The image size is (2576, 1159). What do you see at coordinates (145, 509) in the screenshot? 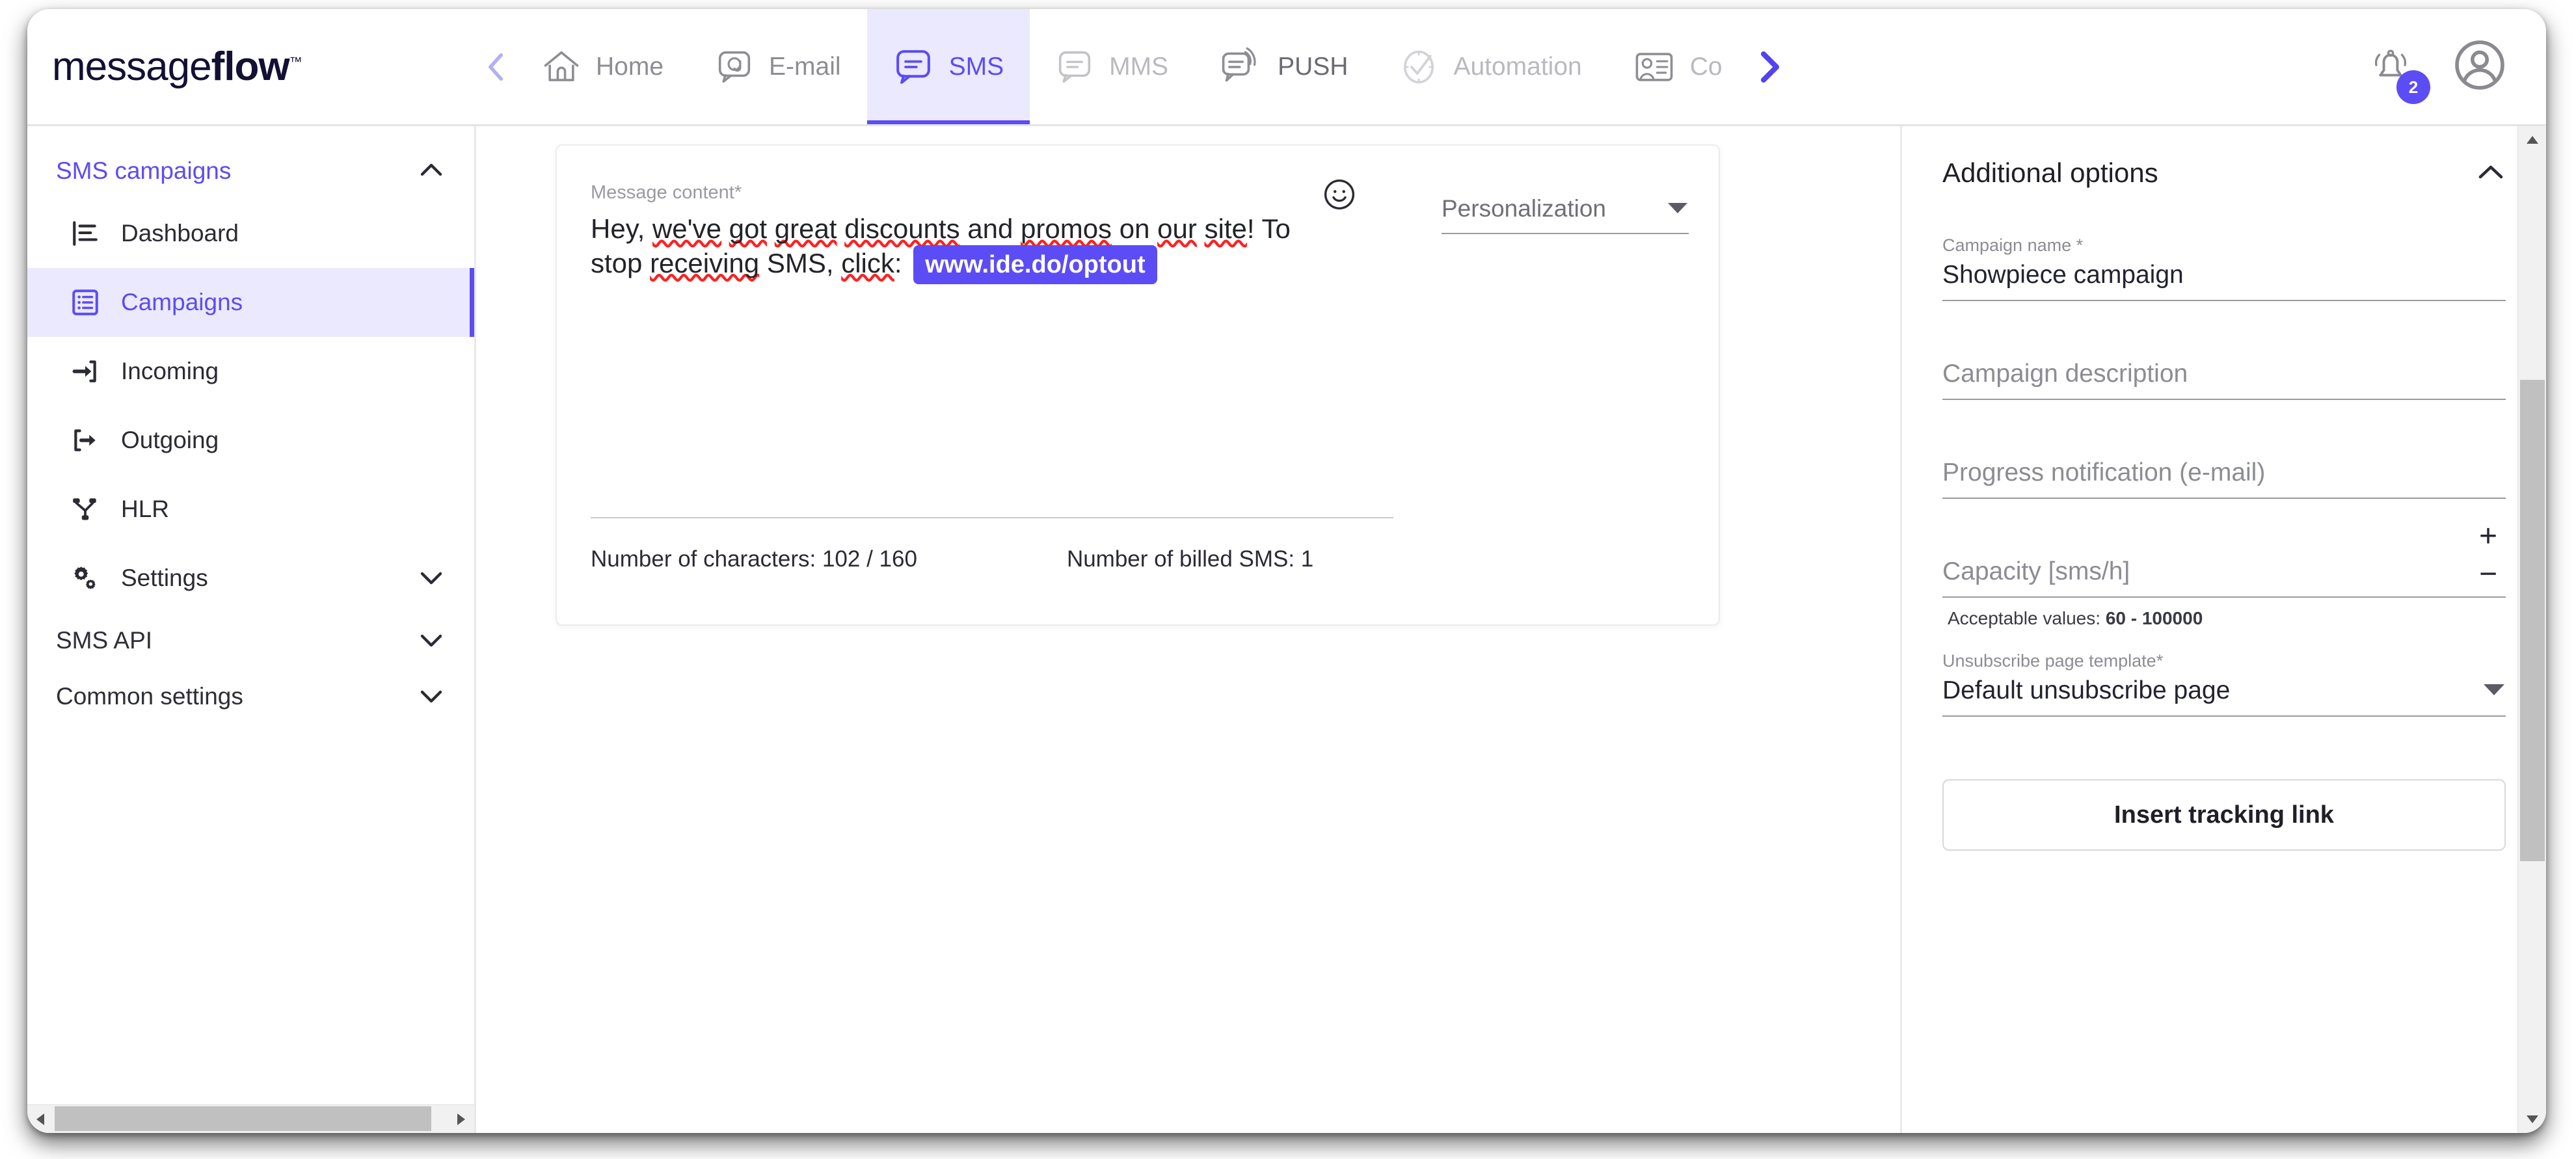
I see `sidebar-item-hlr-label: HLR` at bounding box center [145, 509].